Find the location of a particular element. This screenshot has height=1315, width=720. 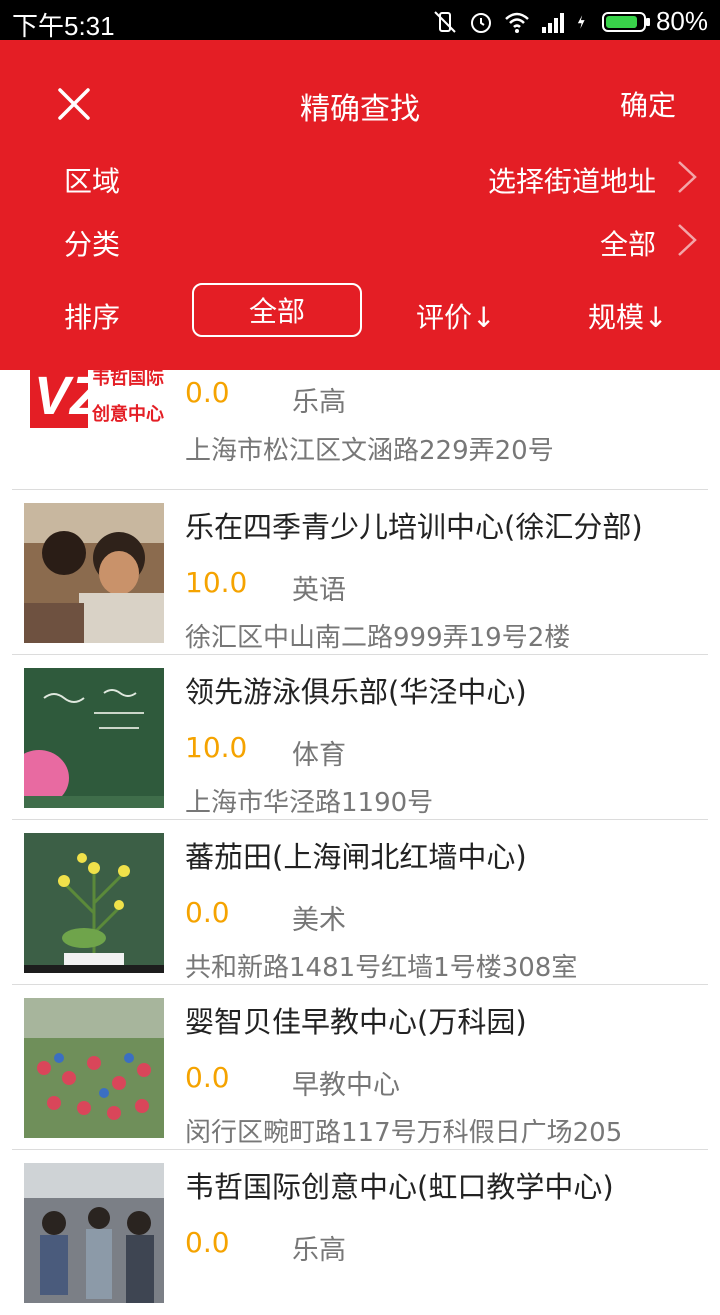

battery-icon is located at coordinates (625, 21).